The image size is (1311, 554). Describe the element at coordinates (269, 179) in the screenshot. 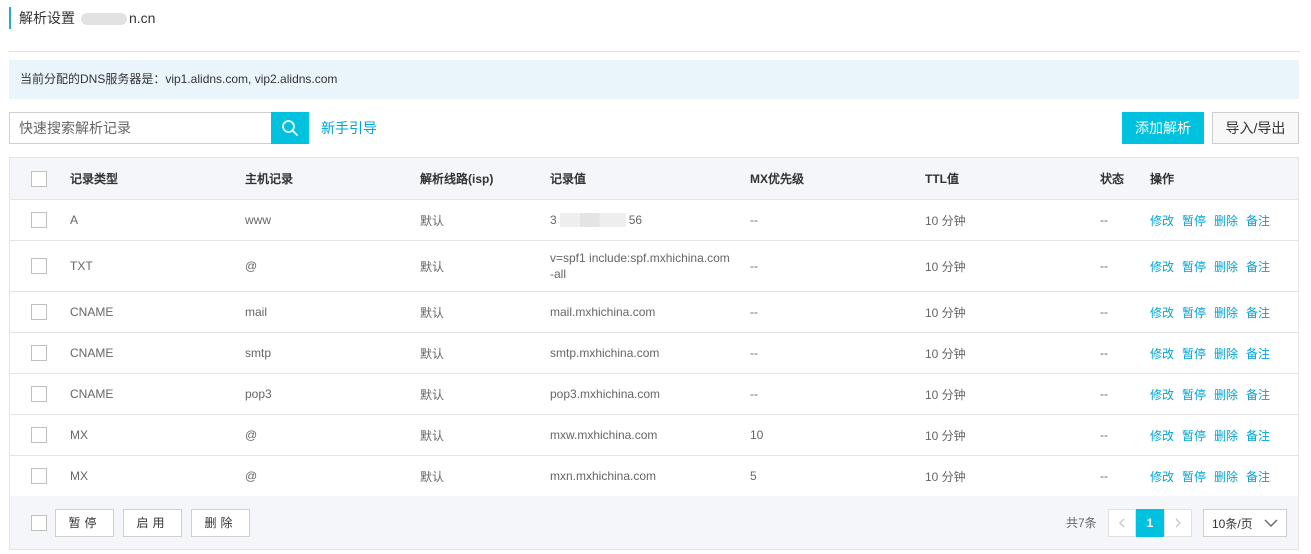

I see `col-header-host: 主机记录` at that location.